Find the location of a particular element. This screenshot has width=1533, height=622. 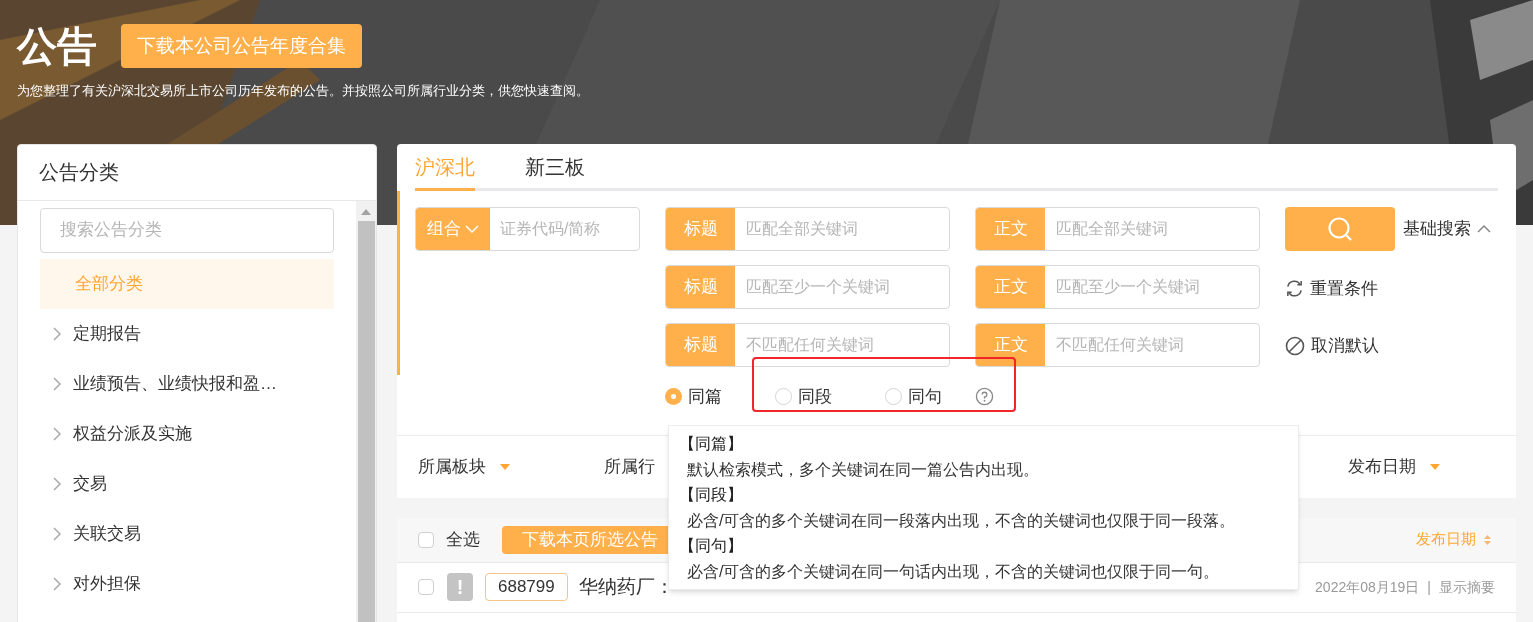

category-label: 定期报告 is located at coordinates (107, 333).